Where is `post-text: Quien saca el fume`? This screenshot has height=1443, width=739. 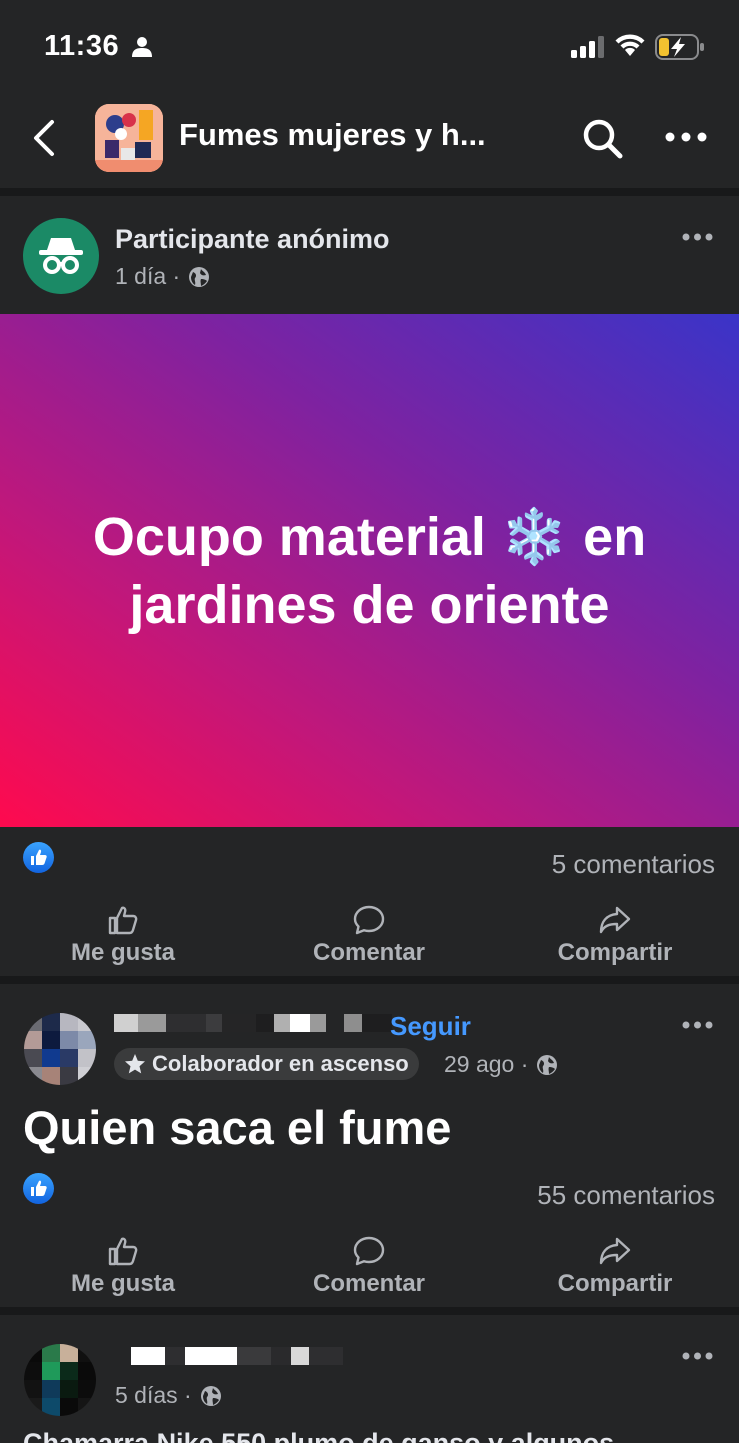 post-text: Quien saca el fume is located at coordinates (237, 1127).